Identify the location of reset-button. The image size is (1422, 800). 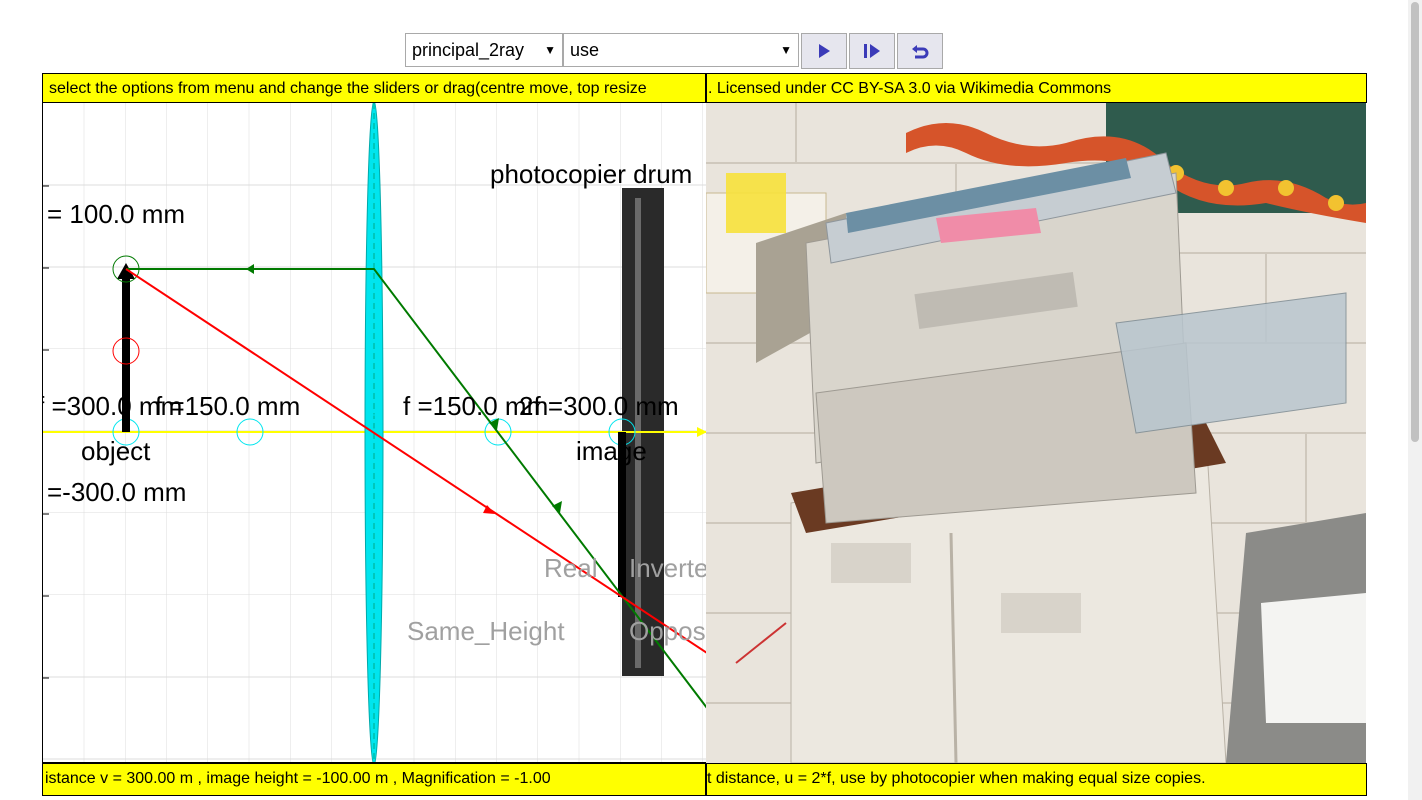
(920, 51).